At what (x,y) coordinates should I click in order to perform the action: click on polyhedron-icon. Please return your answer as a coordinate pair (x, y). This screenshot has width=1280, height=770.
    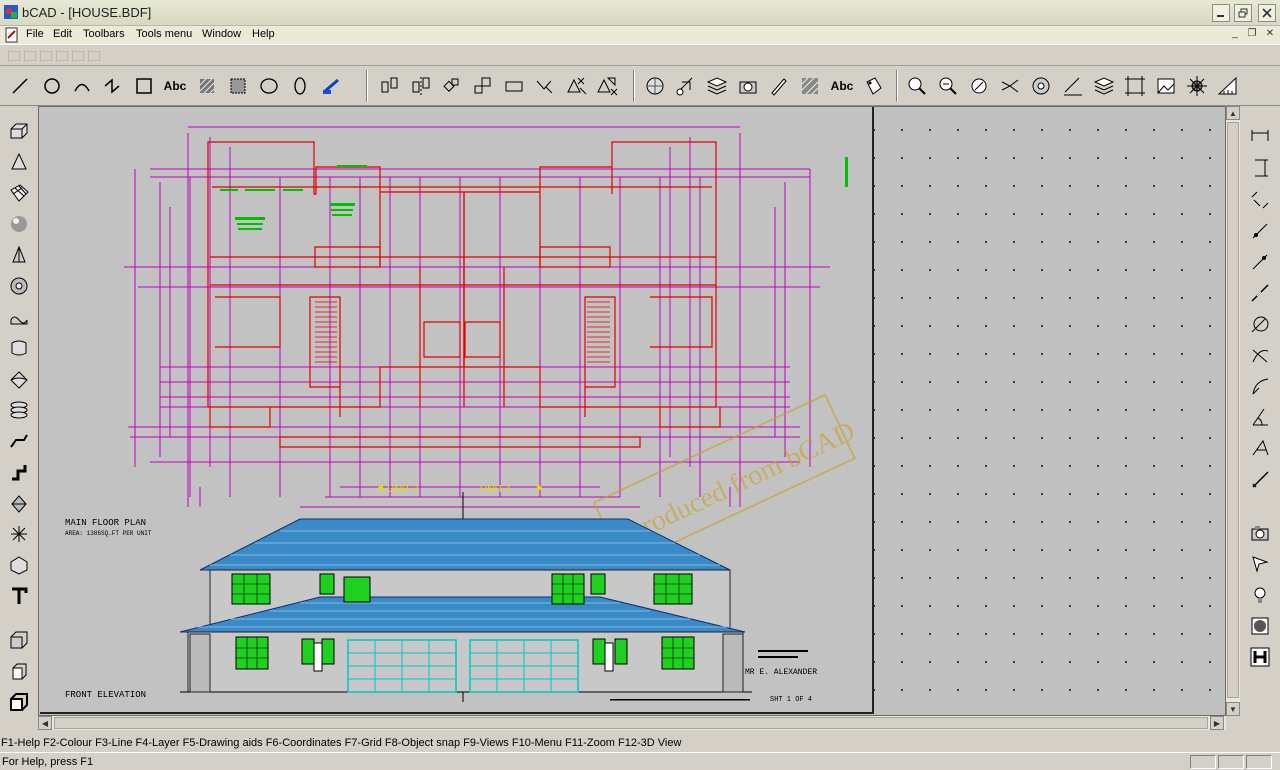
    Looking at the image, I should click on (19, 565).